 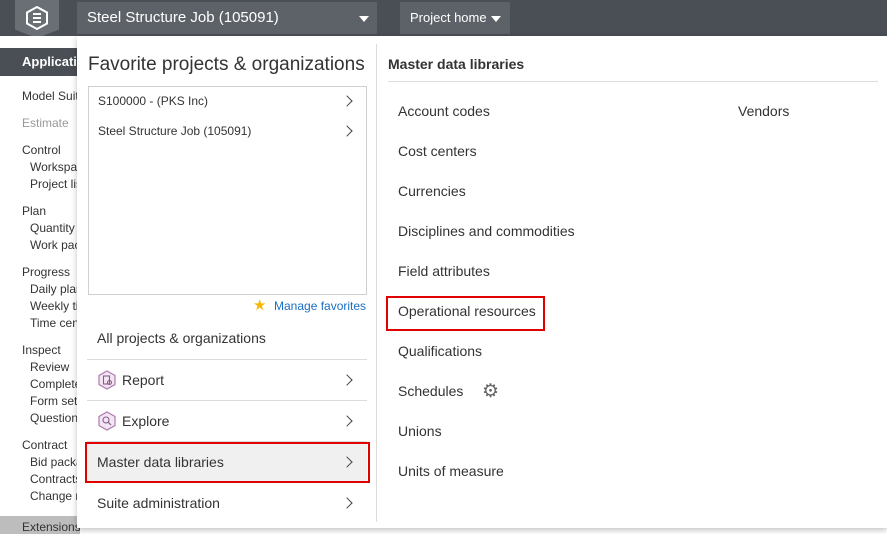 What do you see at coordinates (45, 123) in the screenshot?
I see `sidebar-item-estimate: Estimate` at bounding box center [45, 123].